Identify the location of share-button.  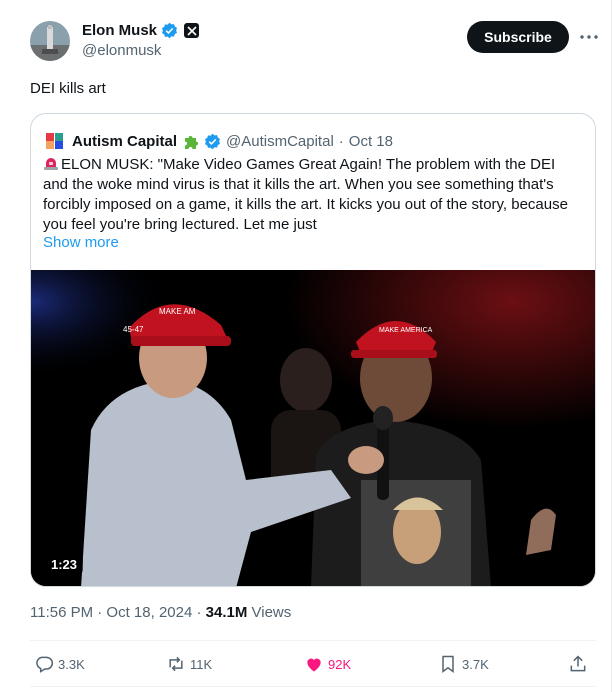
(578, 664).